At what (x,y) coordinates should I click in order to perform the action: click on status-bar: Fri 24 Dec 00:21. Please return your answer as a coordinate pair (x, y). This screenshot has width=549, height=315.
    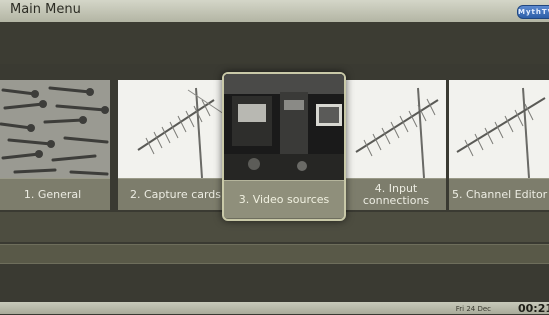
    Looking at the image, I should click on (274, 308).